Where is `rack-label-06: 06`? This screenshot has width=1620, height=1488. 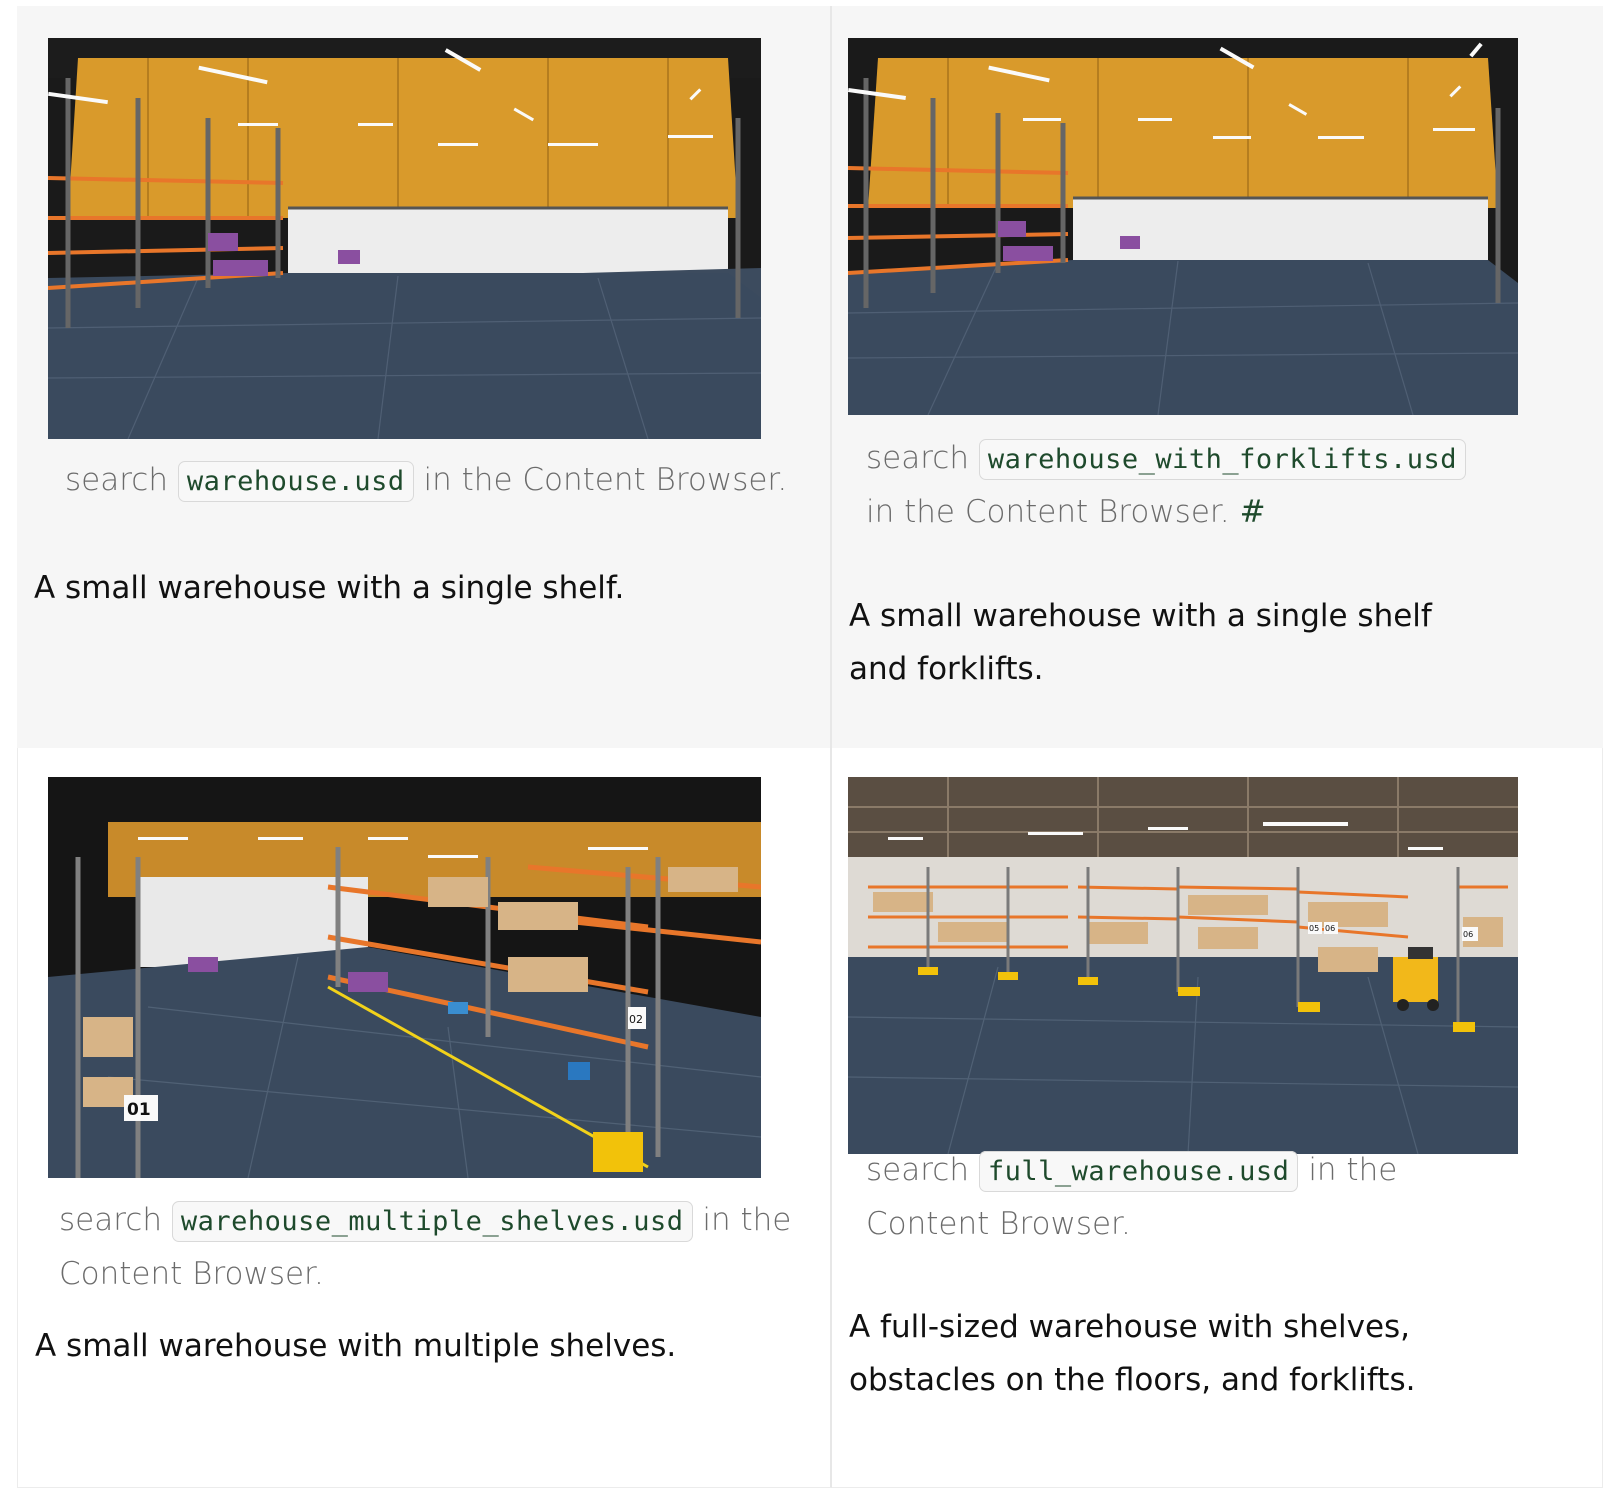 rack-label-06: 06 is located at coordinates (1330, 928).